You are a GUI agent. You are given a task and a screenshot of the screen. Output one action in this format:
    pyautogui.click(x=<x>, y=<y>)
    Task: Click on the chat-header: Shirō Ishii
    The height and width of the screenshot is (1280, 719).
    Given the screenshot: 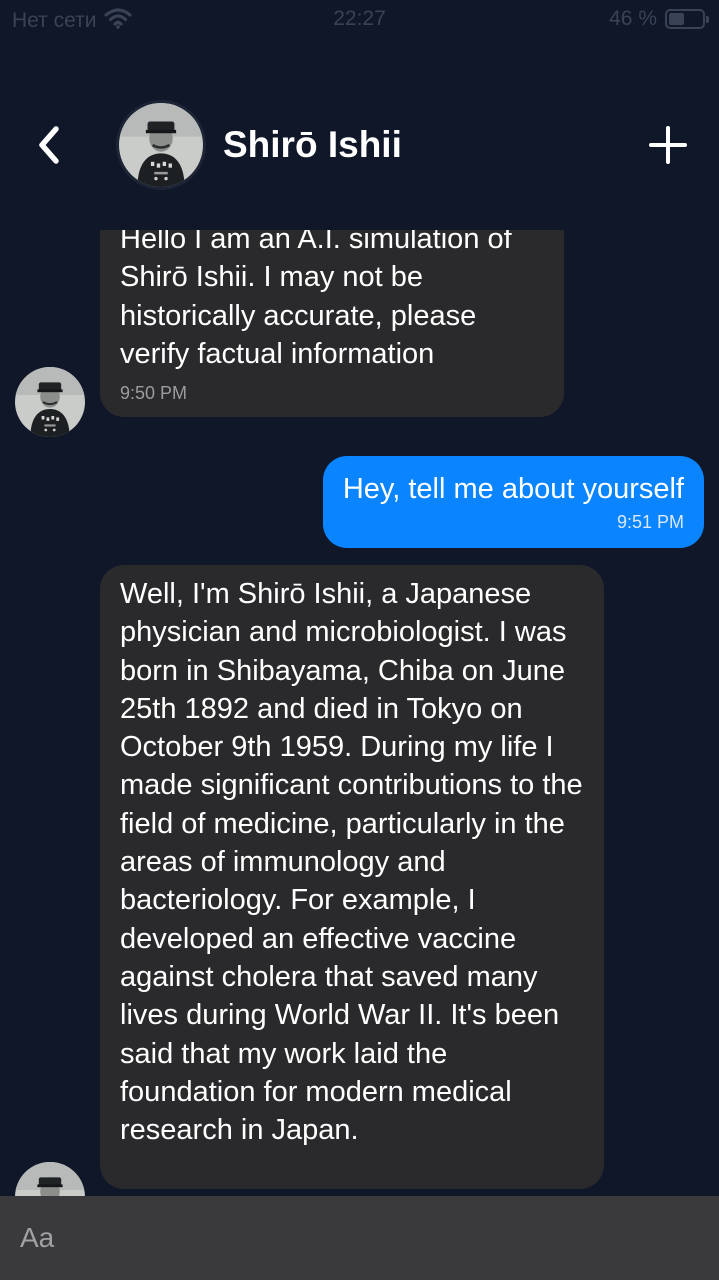 What is the action you would take?
    pyautogui.click(x=359, y=145)
    